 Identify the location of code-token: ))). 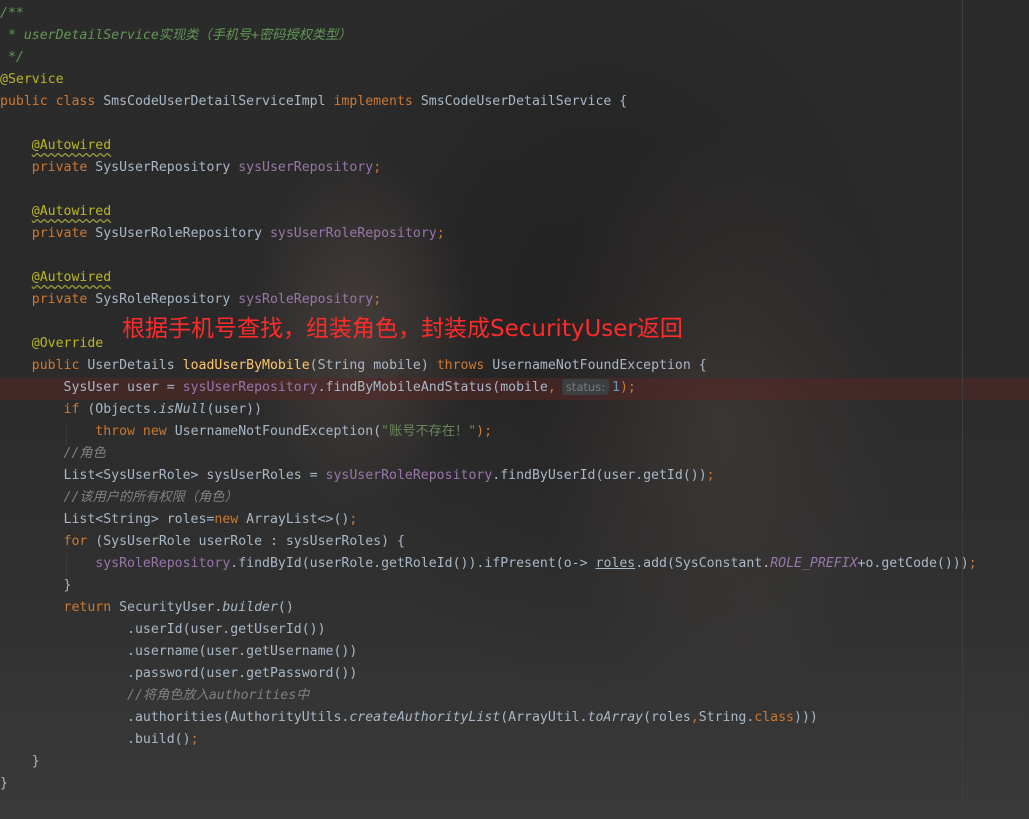
(806, 717).